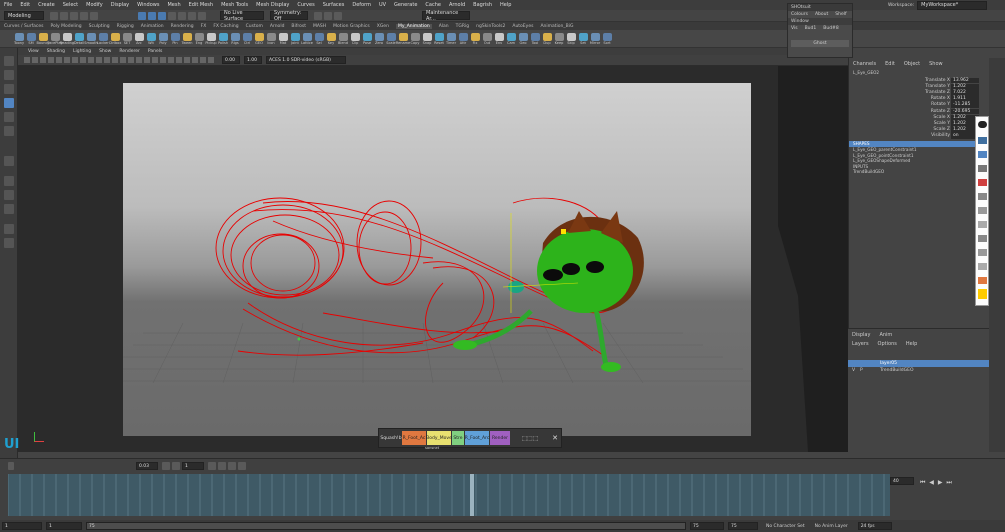 Image resolution: width=1005 pixels, height=532 pixels. What do you see at coordinates (382, 5) in the screenshot?
I see `menu-uv: UV` at bounding box center [382, 5].